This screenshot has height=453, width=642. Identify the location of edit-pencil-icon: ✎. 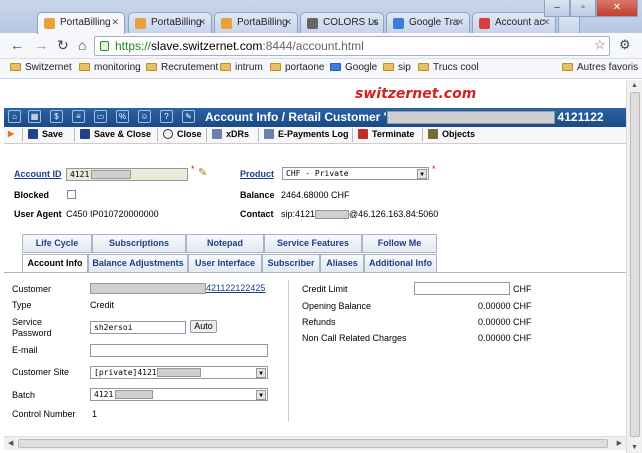
(202, 172).